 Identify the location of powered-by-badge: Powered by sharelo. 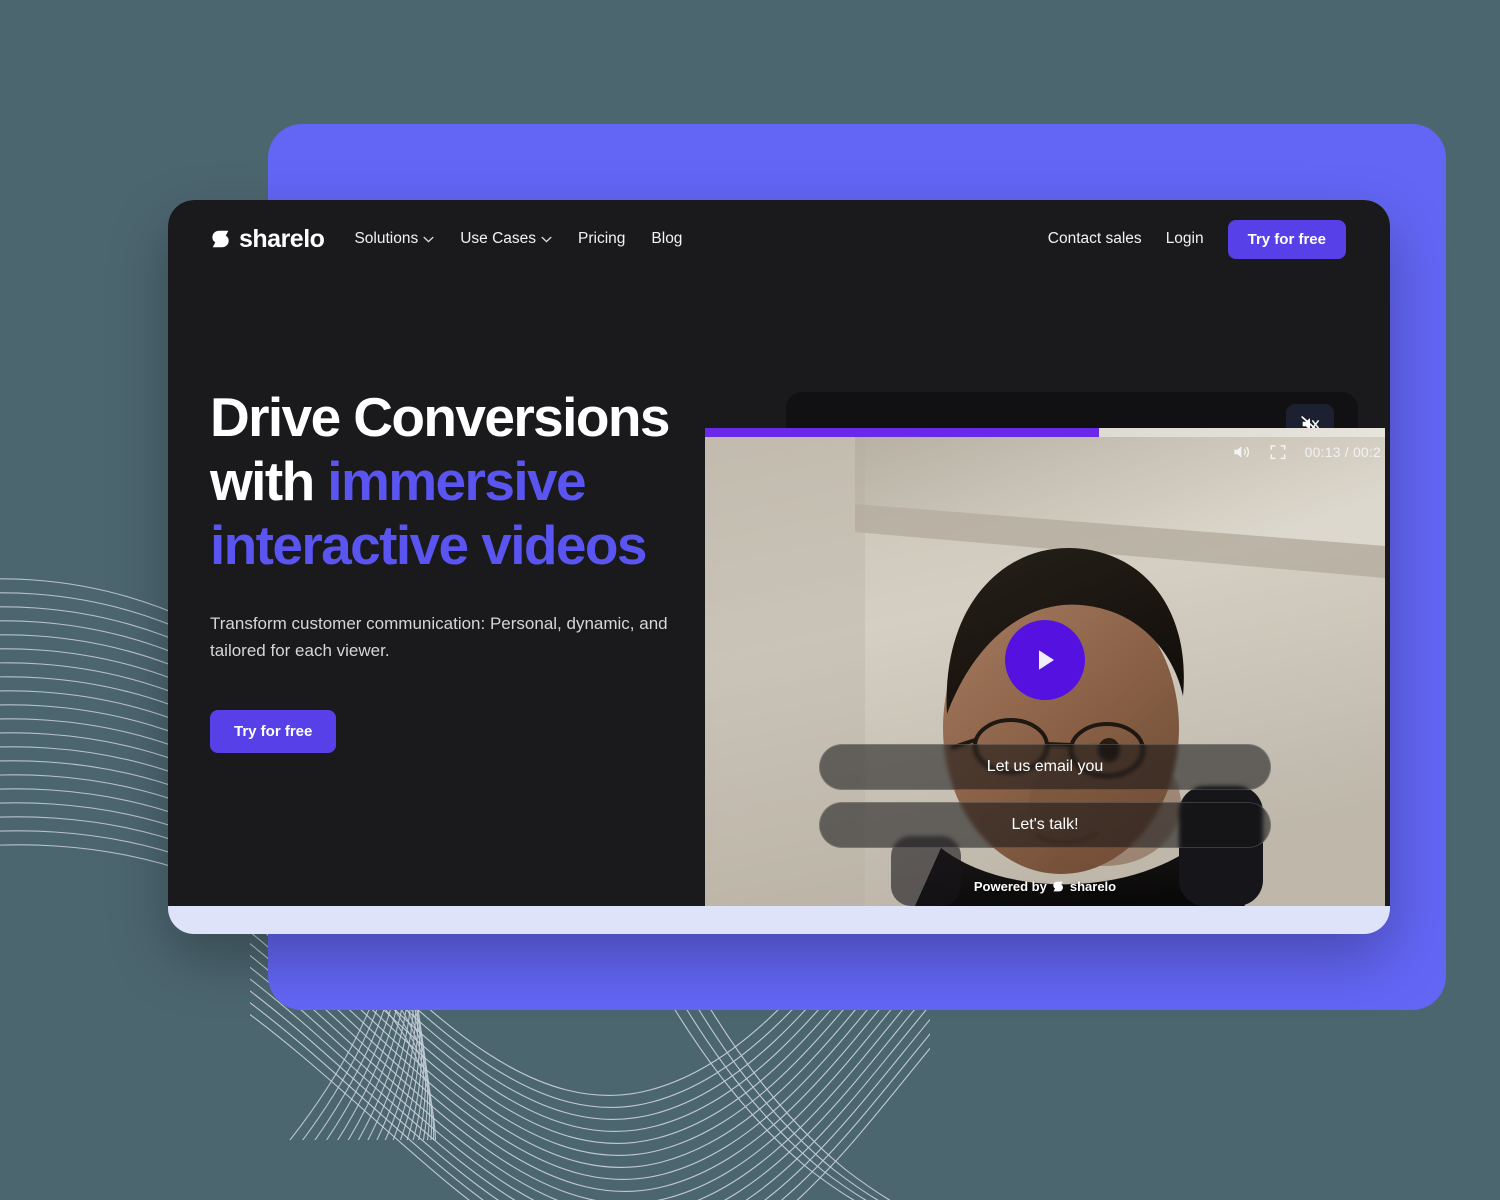
(1045, 886).